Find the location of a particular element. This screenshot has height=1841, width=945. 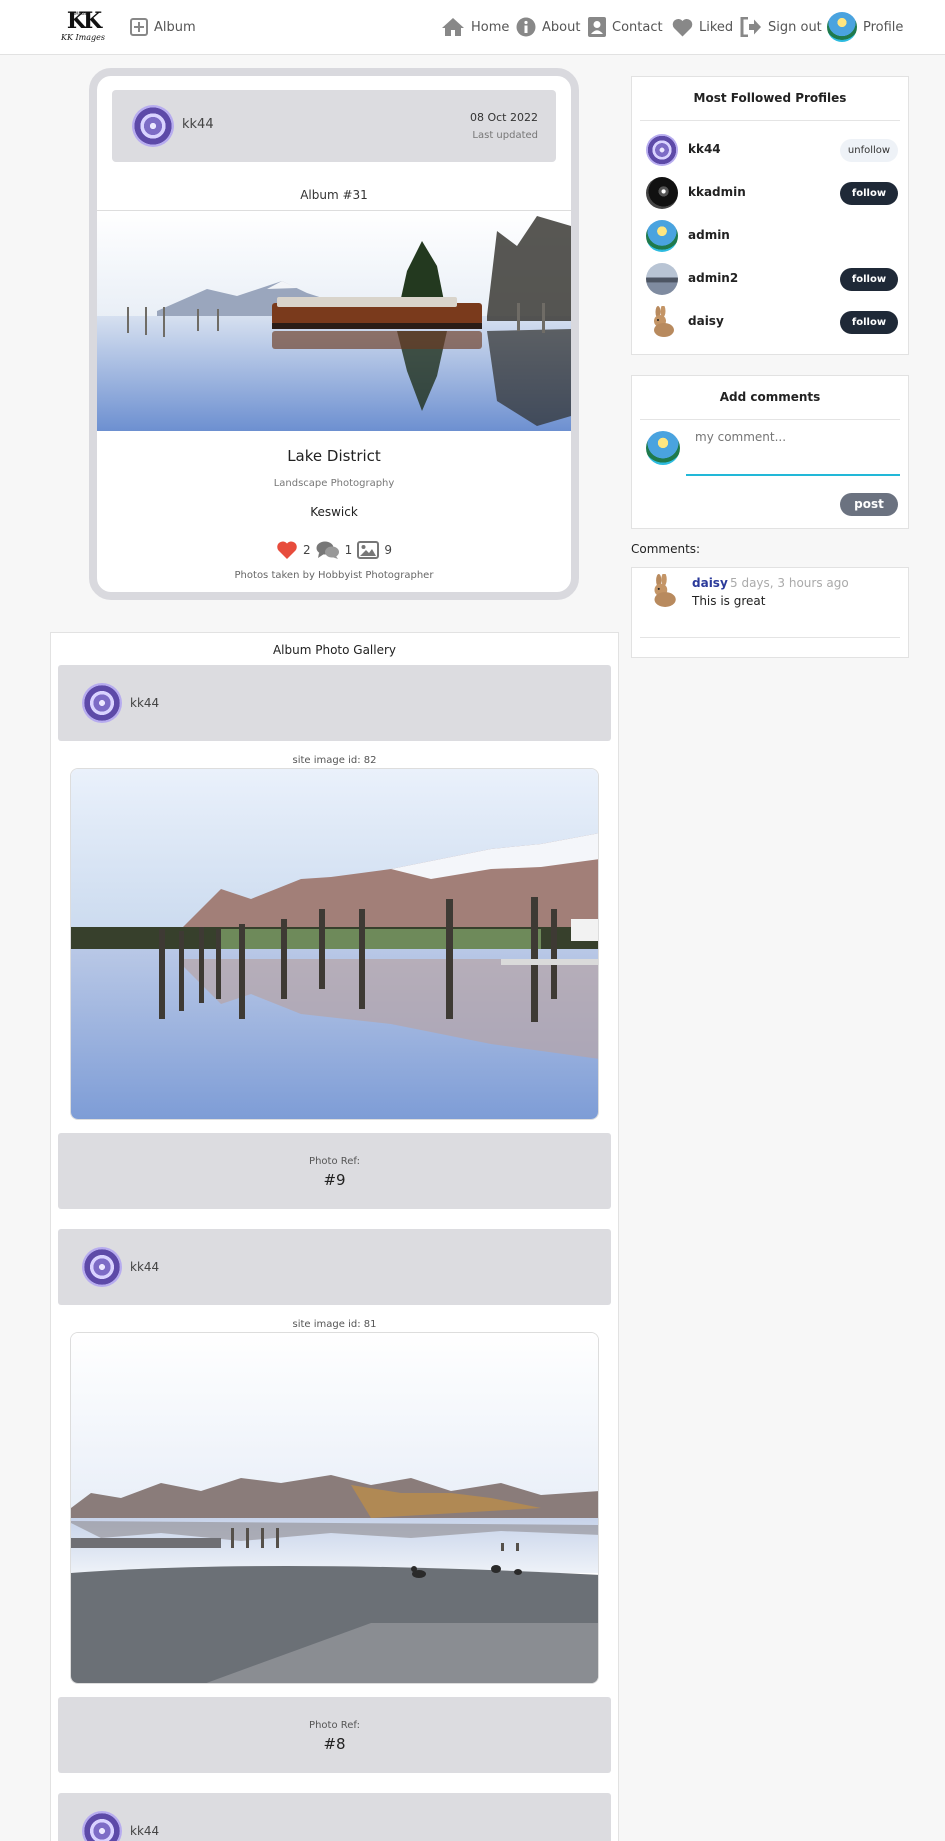

nav-liked: Liked is located at coordinates (702, 27).